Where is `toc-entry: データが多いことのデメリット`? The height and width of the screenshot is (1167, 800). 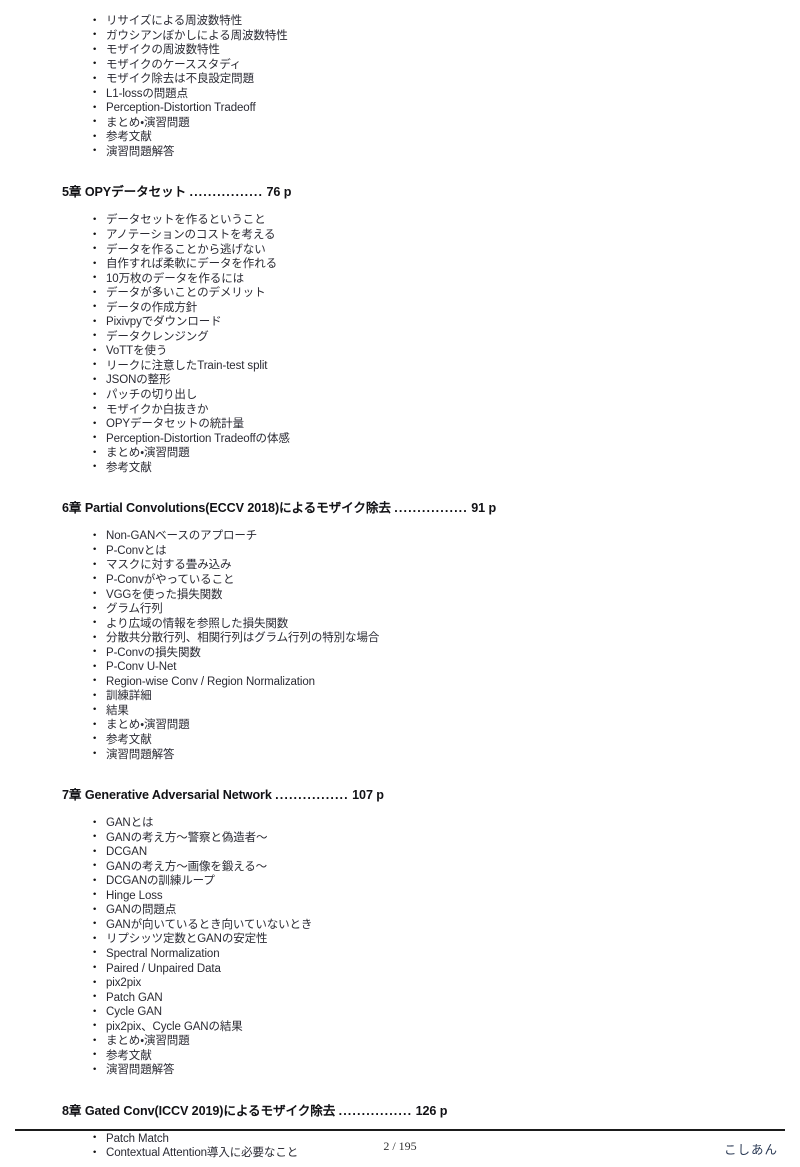 toc-entry: データが多いことのデメリット is located at coordinates (412, 293).